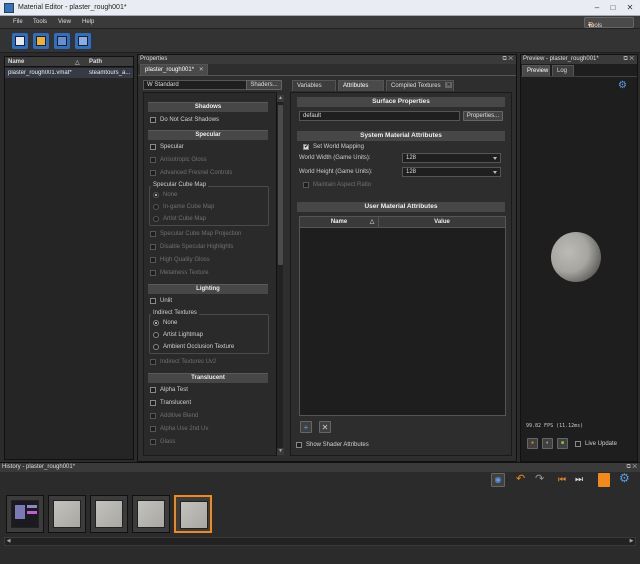 Image resolution: width=640 pixels, height=564 pixels. I want to click on features-scrollbar: ▲ ▼, so click(280, 275).